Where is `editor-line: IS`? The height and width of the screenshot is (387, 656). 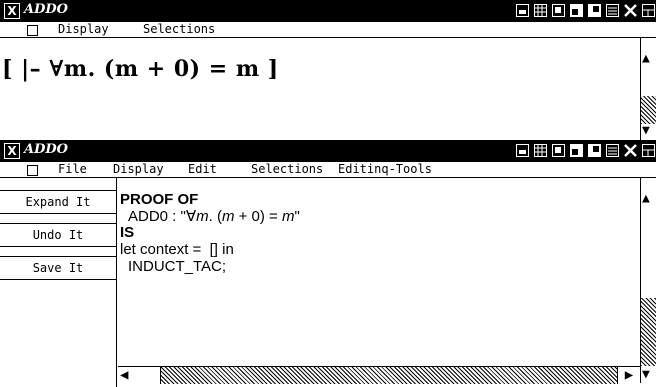
editor-line: IS is located at coordinates (127, 232).